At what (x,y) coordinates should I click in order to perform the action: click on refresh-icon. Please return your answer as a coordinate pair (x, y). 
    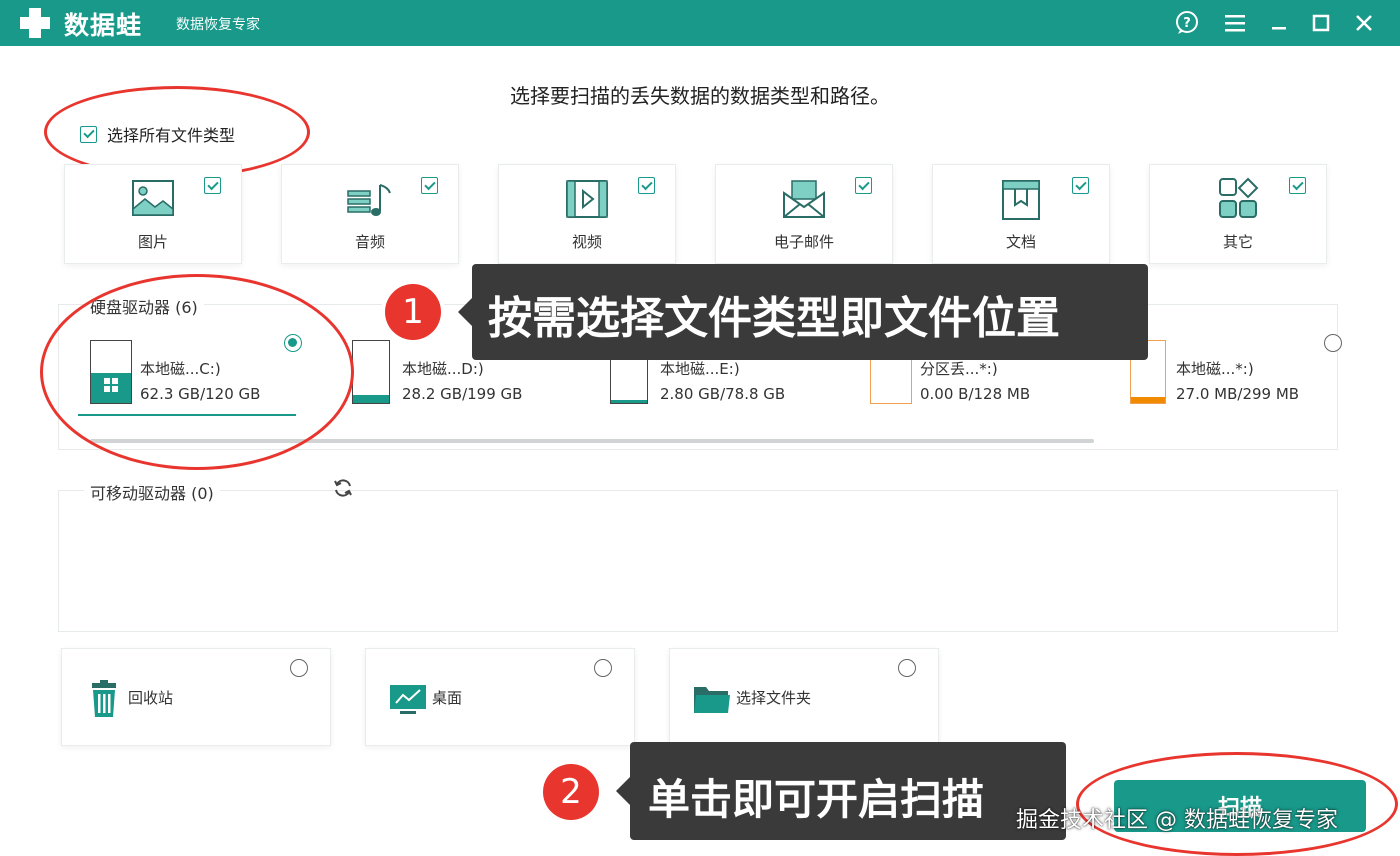
    Looking at the image, I should click on (343, 488).